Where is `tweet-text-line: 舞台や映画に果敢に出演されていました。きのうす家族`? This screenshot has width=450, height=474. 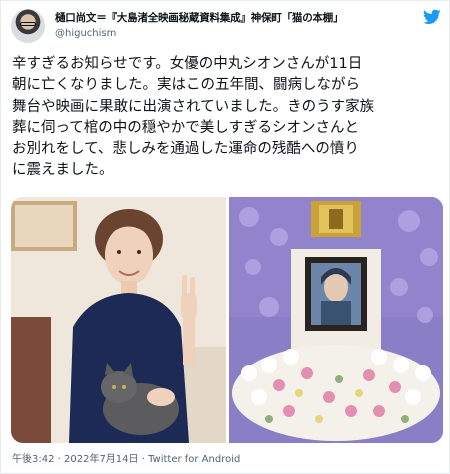
tweet-text-line: 舞台や映画に果敢に出演されていました。きのうす家族 is located at coordinates (193, 106).